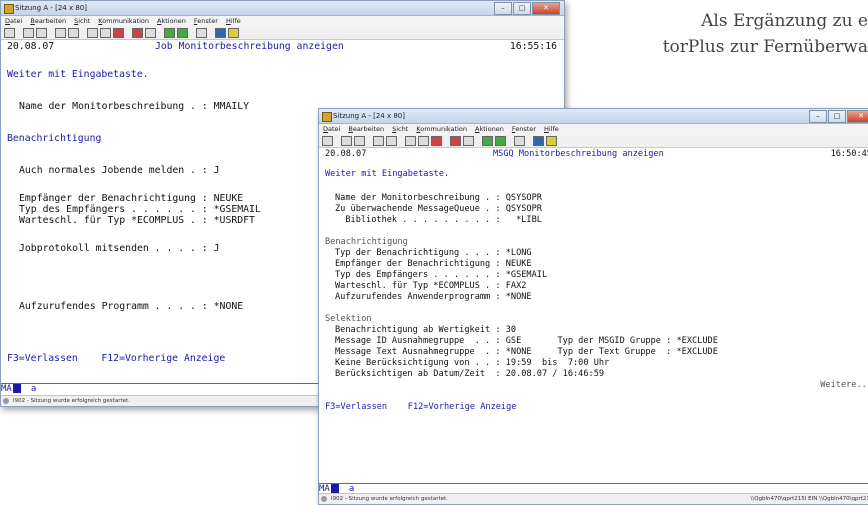  Describe the element at coordinates (33, 389) in the screenshot. I see `status-a: a` at that location.